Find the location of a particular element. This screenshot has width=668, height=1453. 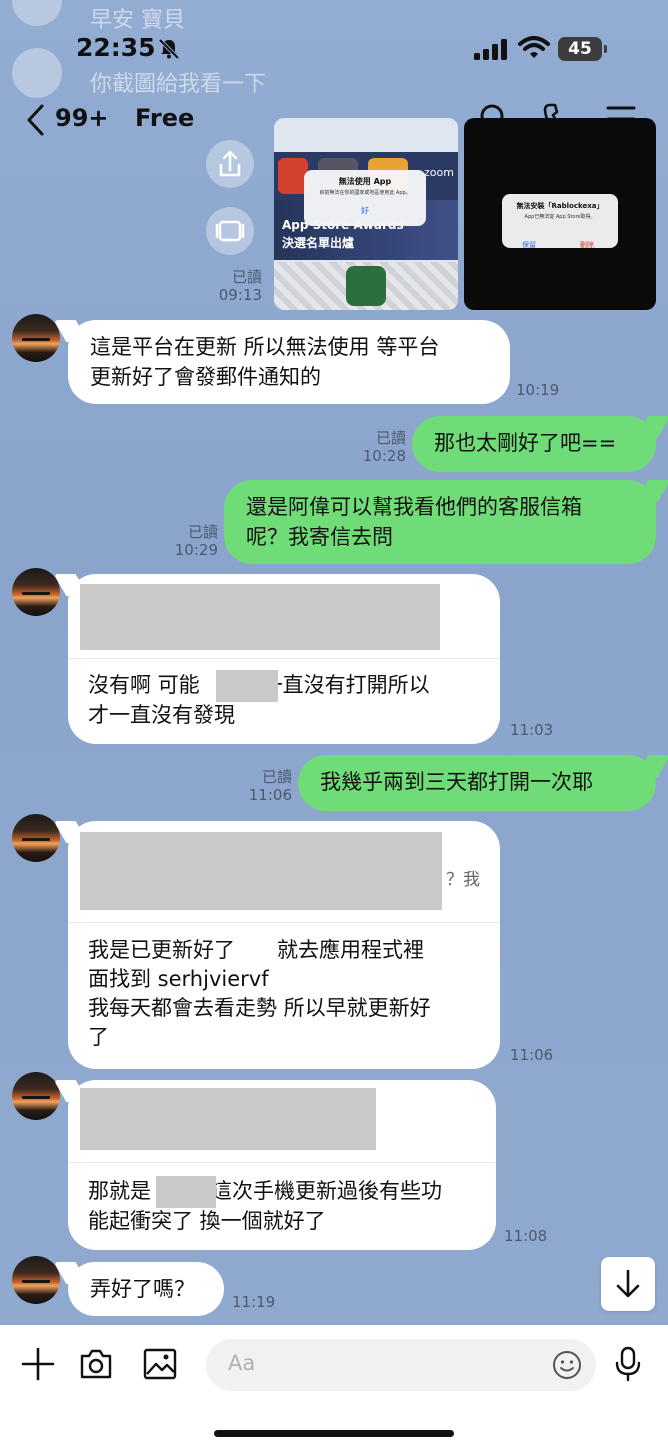

message-text-field is located at coordinates (378, 1363).